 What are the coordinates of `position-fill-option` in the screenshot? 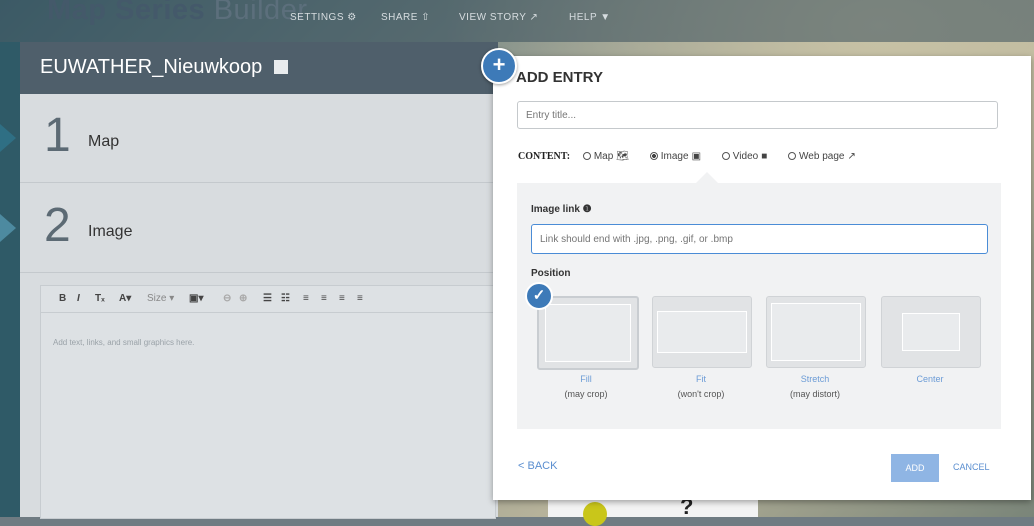 It's located at (588, 333).